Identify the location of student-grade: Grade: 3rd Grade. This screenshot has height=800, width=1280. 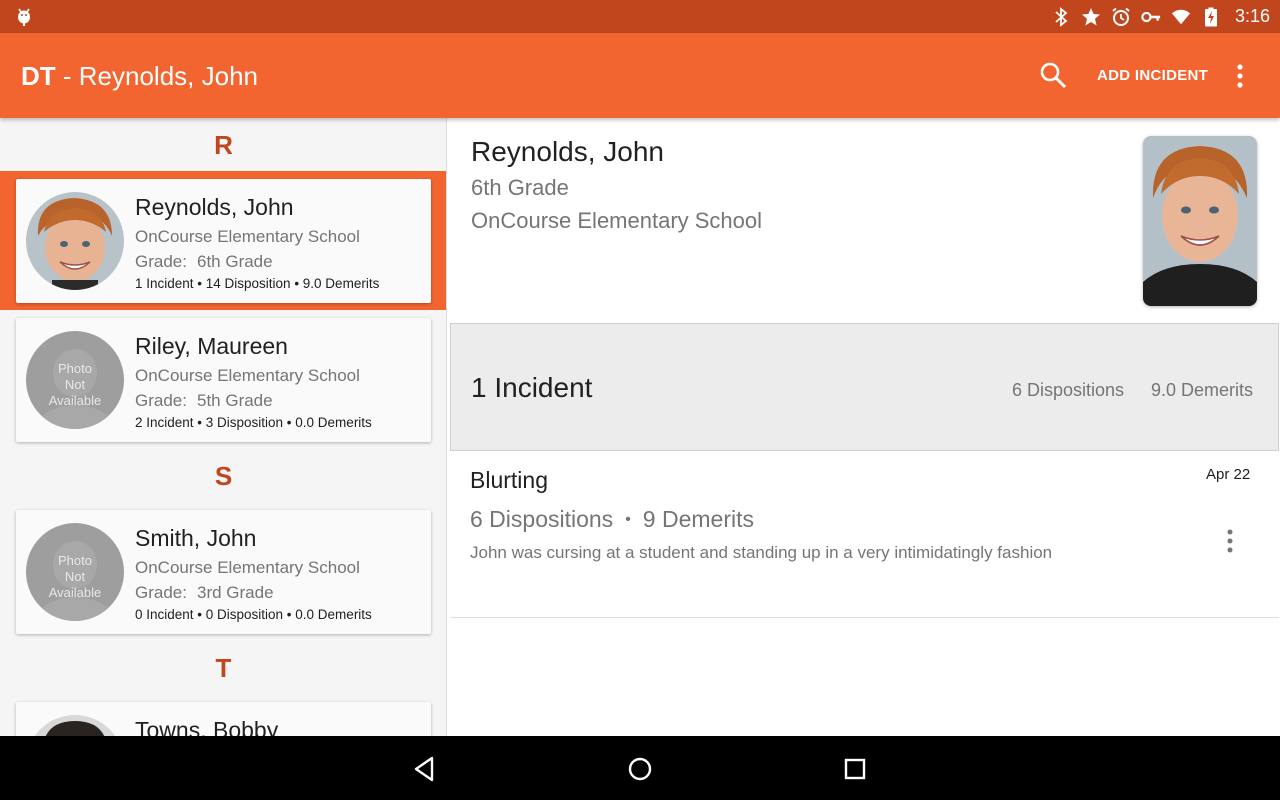
(204, 593).